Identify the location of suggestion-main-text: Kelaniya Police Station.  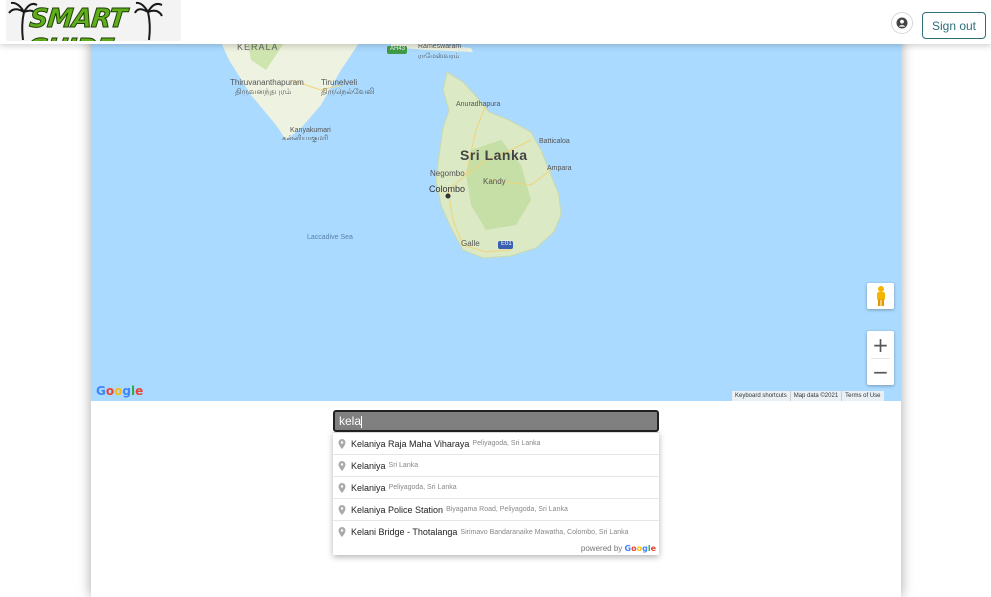
(397, 509).